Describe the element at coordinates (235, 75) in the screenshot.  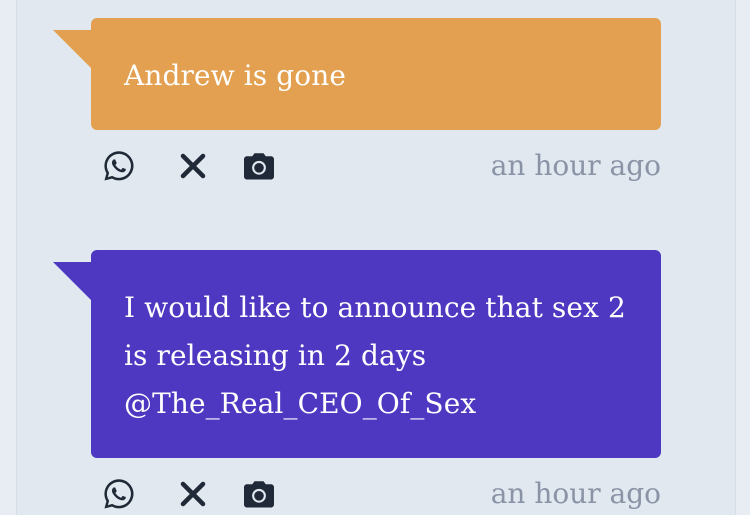
I see `message-text: Andrew is gone` at that location.